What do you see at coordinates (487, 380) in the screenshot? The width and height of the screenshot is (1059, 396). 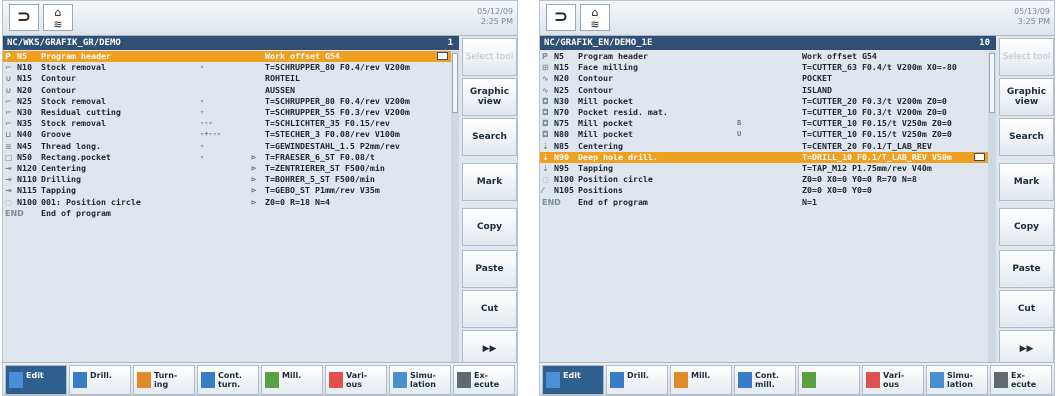 I see `softkey-label: Ex- ecute` at bounding box center [487, 380].